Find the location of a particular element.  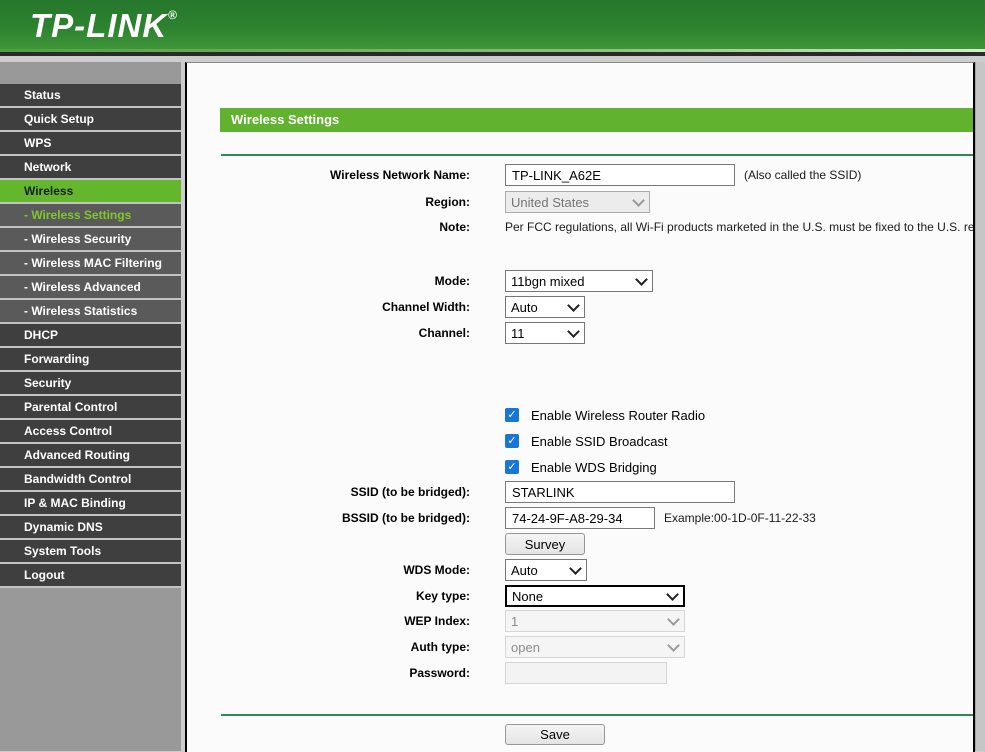

enable-ssid-broadcast-checkbox: ✓ is located at coordinates (512, 441).